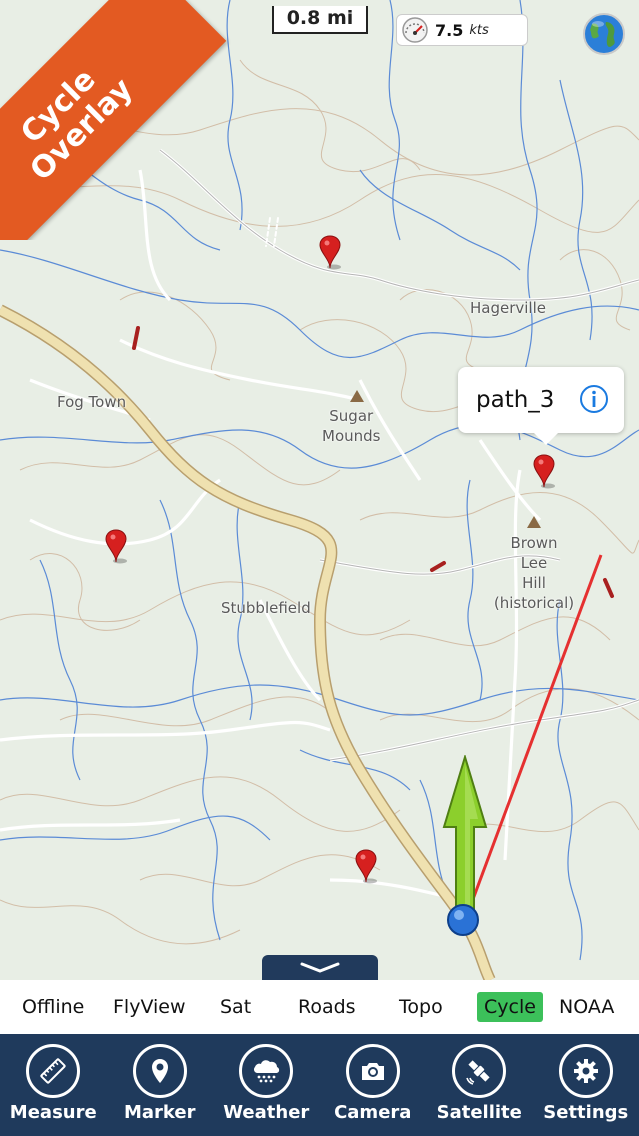  I want to click on place-label-line: Brown, so click(534, 543).